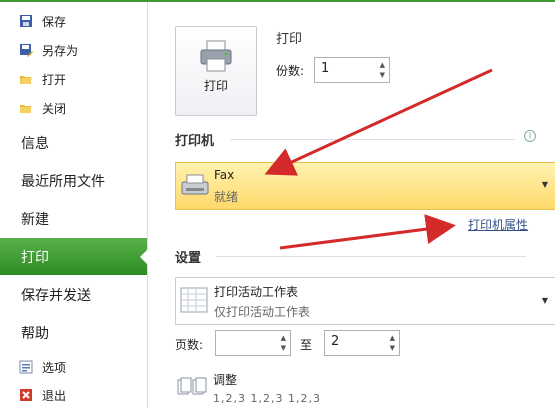 Image resolution: width=555 pixels, height=410 pixels. What do you see at coordinates (26, 367) in the screenshot?
I see `options-icon` at bounding box center [26, 367].